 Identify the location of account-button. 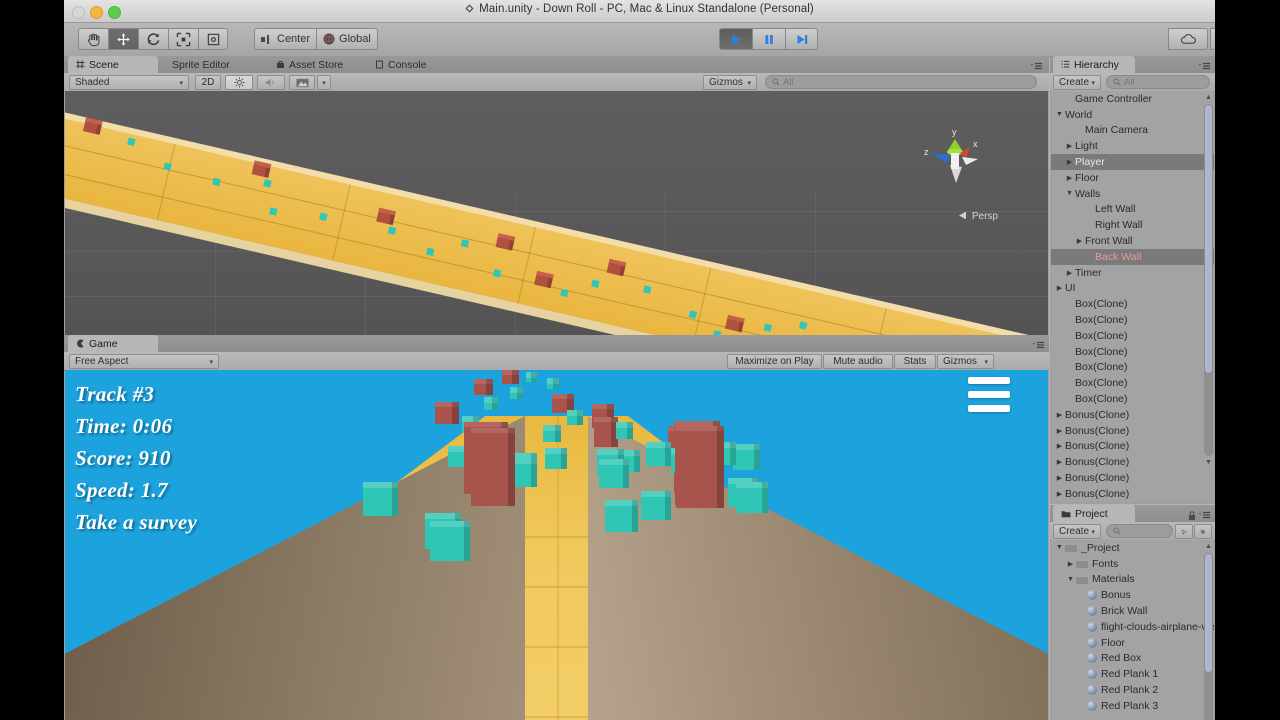
(1212, 39).